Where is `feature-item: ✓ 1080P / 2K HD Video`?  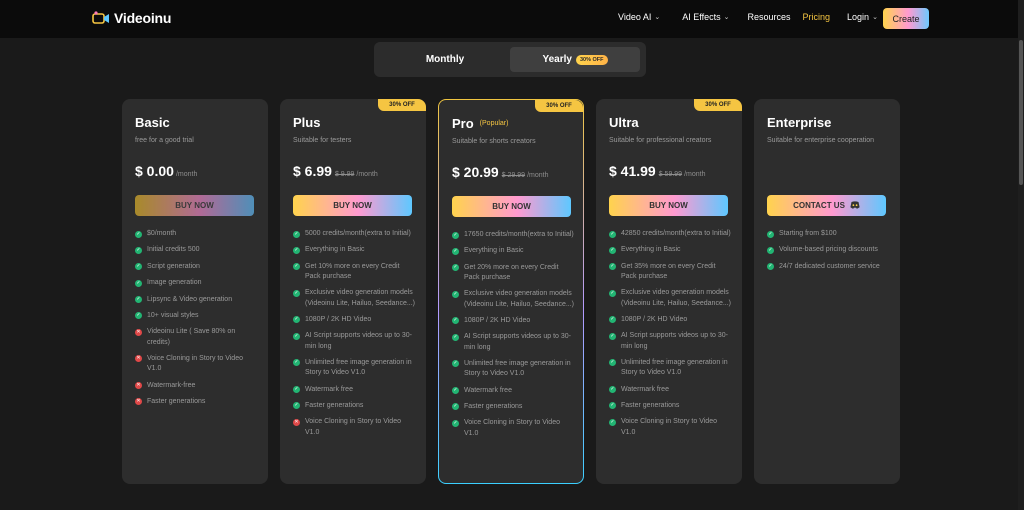 feature-item: ✓ 1080P / 2K HD Video is located at coordinates (514, 321).